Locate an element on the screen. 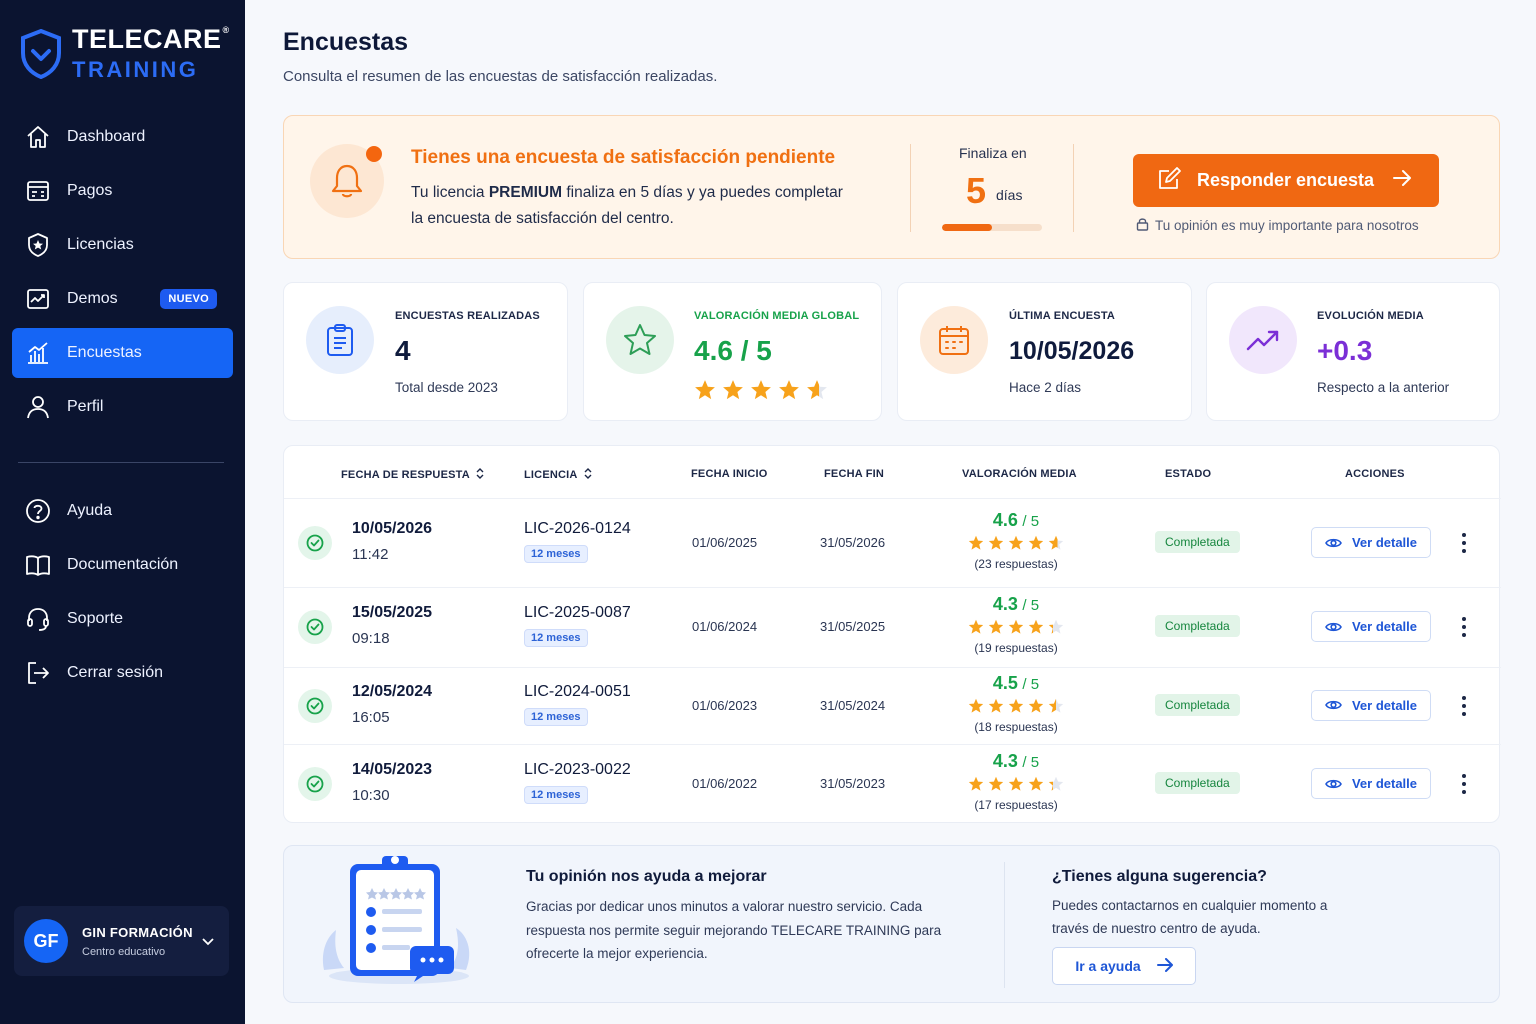 The height and width of the screenshot is (1024, 1536). user-icon is located at coordinates (38, 407).